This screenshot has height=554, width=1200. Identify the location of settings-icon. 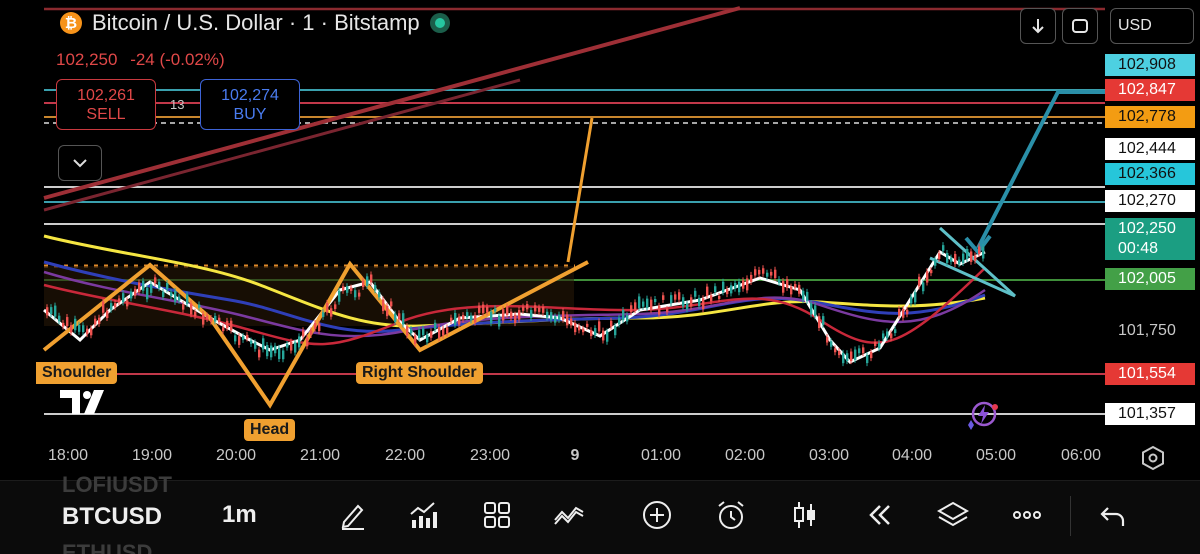
(1153, 458).